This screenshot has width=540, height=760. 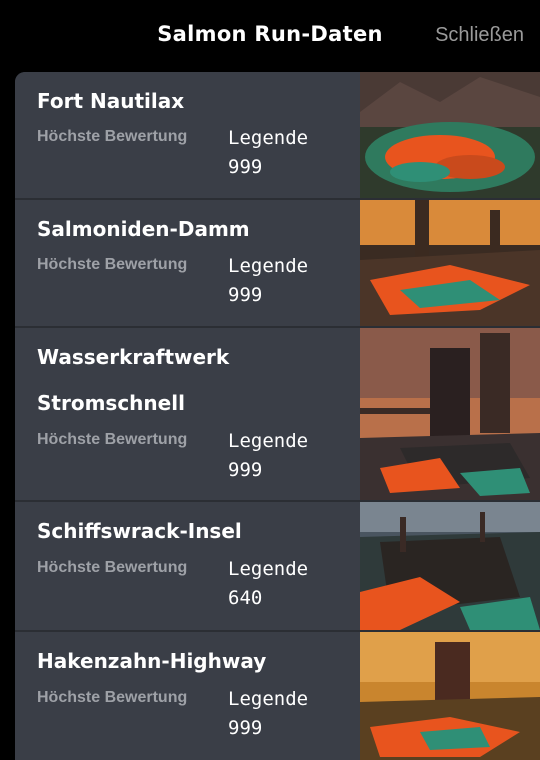 I want to click on header-bar: Salmon Run-Daten Schließen, so click(x=270, y=36).